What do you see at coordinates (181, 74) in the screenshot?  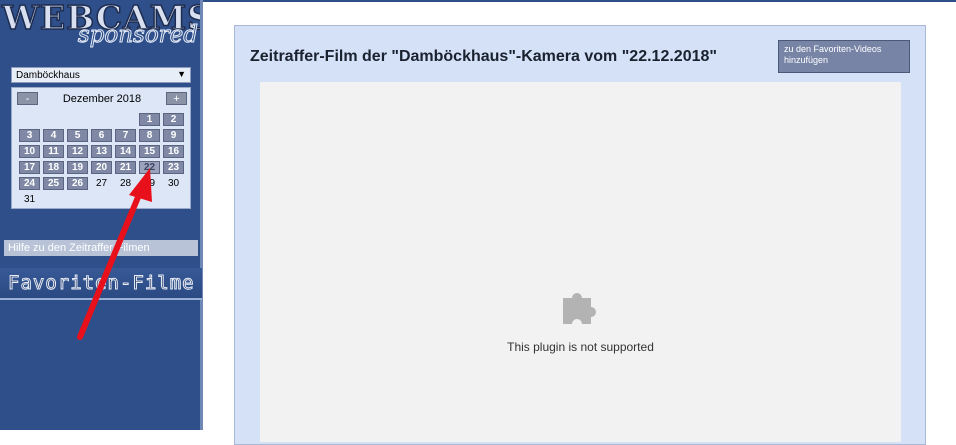 I see `dropdown-arrow-icon: ▼` at bounding box center [181, 74].